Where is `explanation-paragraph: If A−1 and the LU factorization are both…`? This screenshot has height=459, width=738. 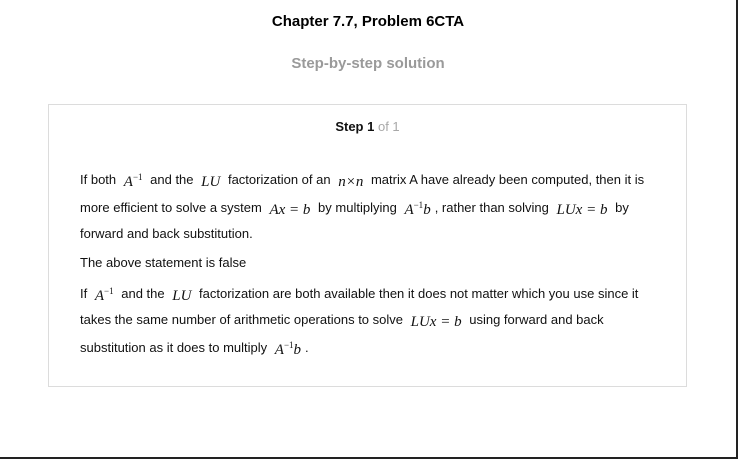 explanation-paragraph: If A−1 and the LU factorization are both… is located at coordinates (370, 321).